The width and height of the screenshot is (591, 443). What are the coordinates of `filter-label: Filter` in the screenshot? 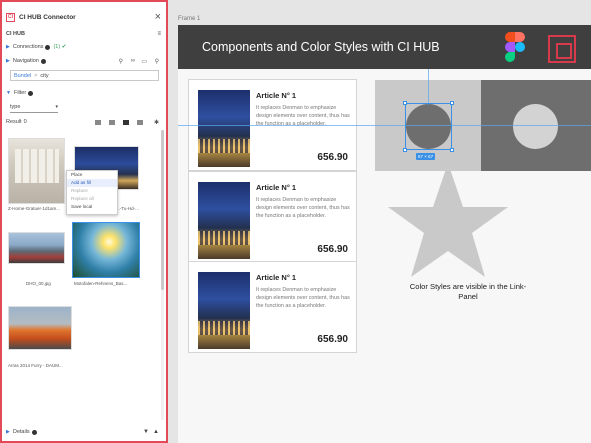 It's located at (20, 93).